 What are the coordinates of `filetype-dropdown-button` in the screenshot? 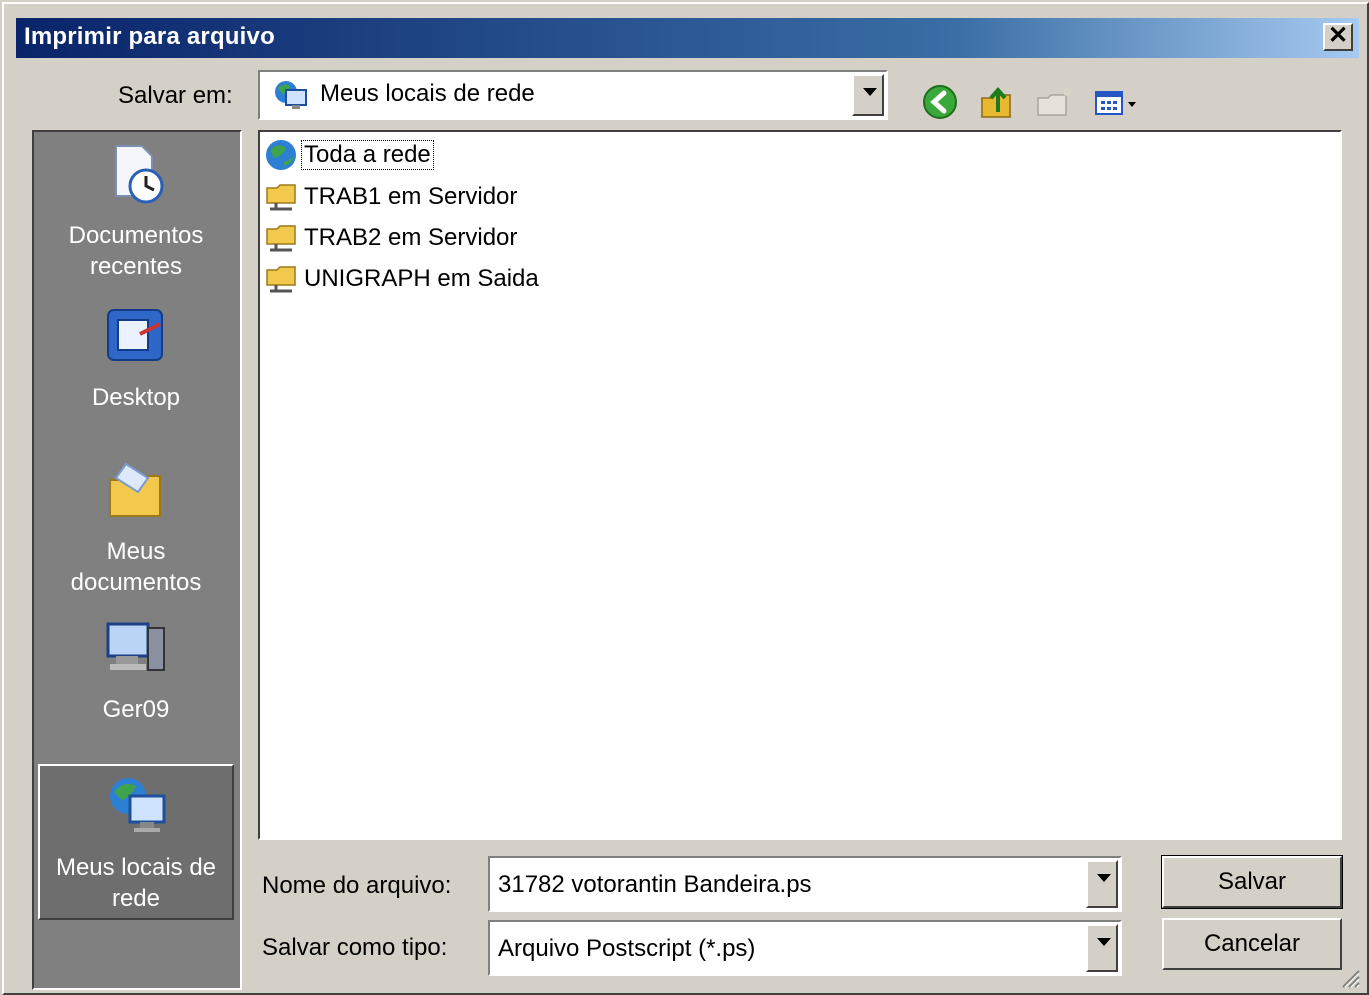 It's located at (1102, 948).